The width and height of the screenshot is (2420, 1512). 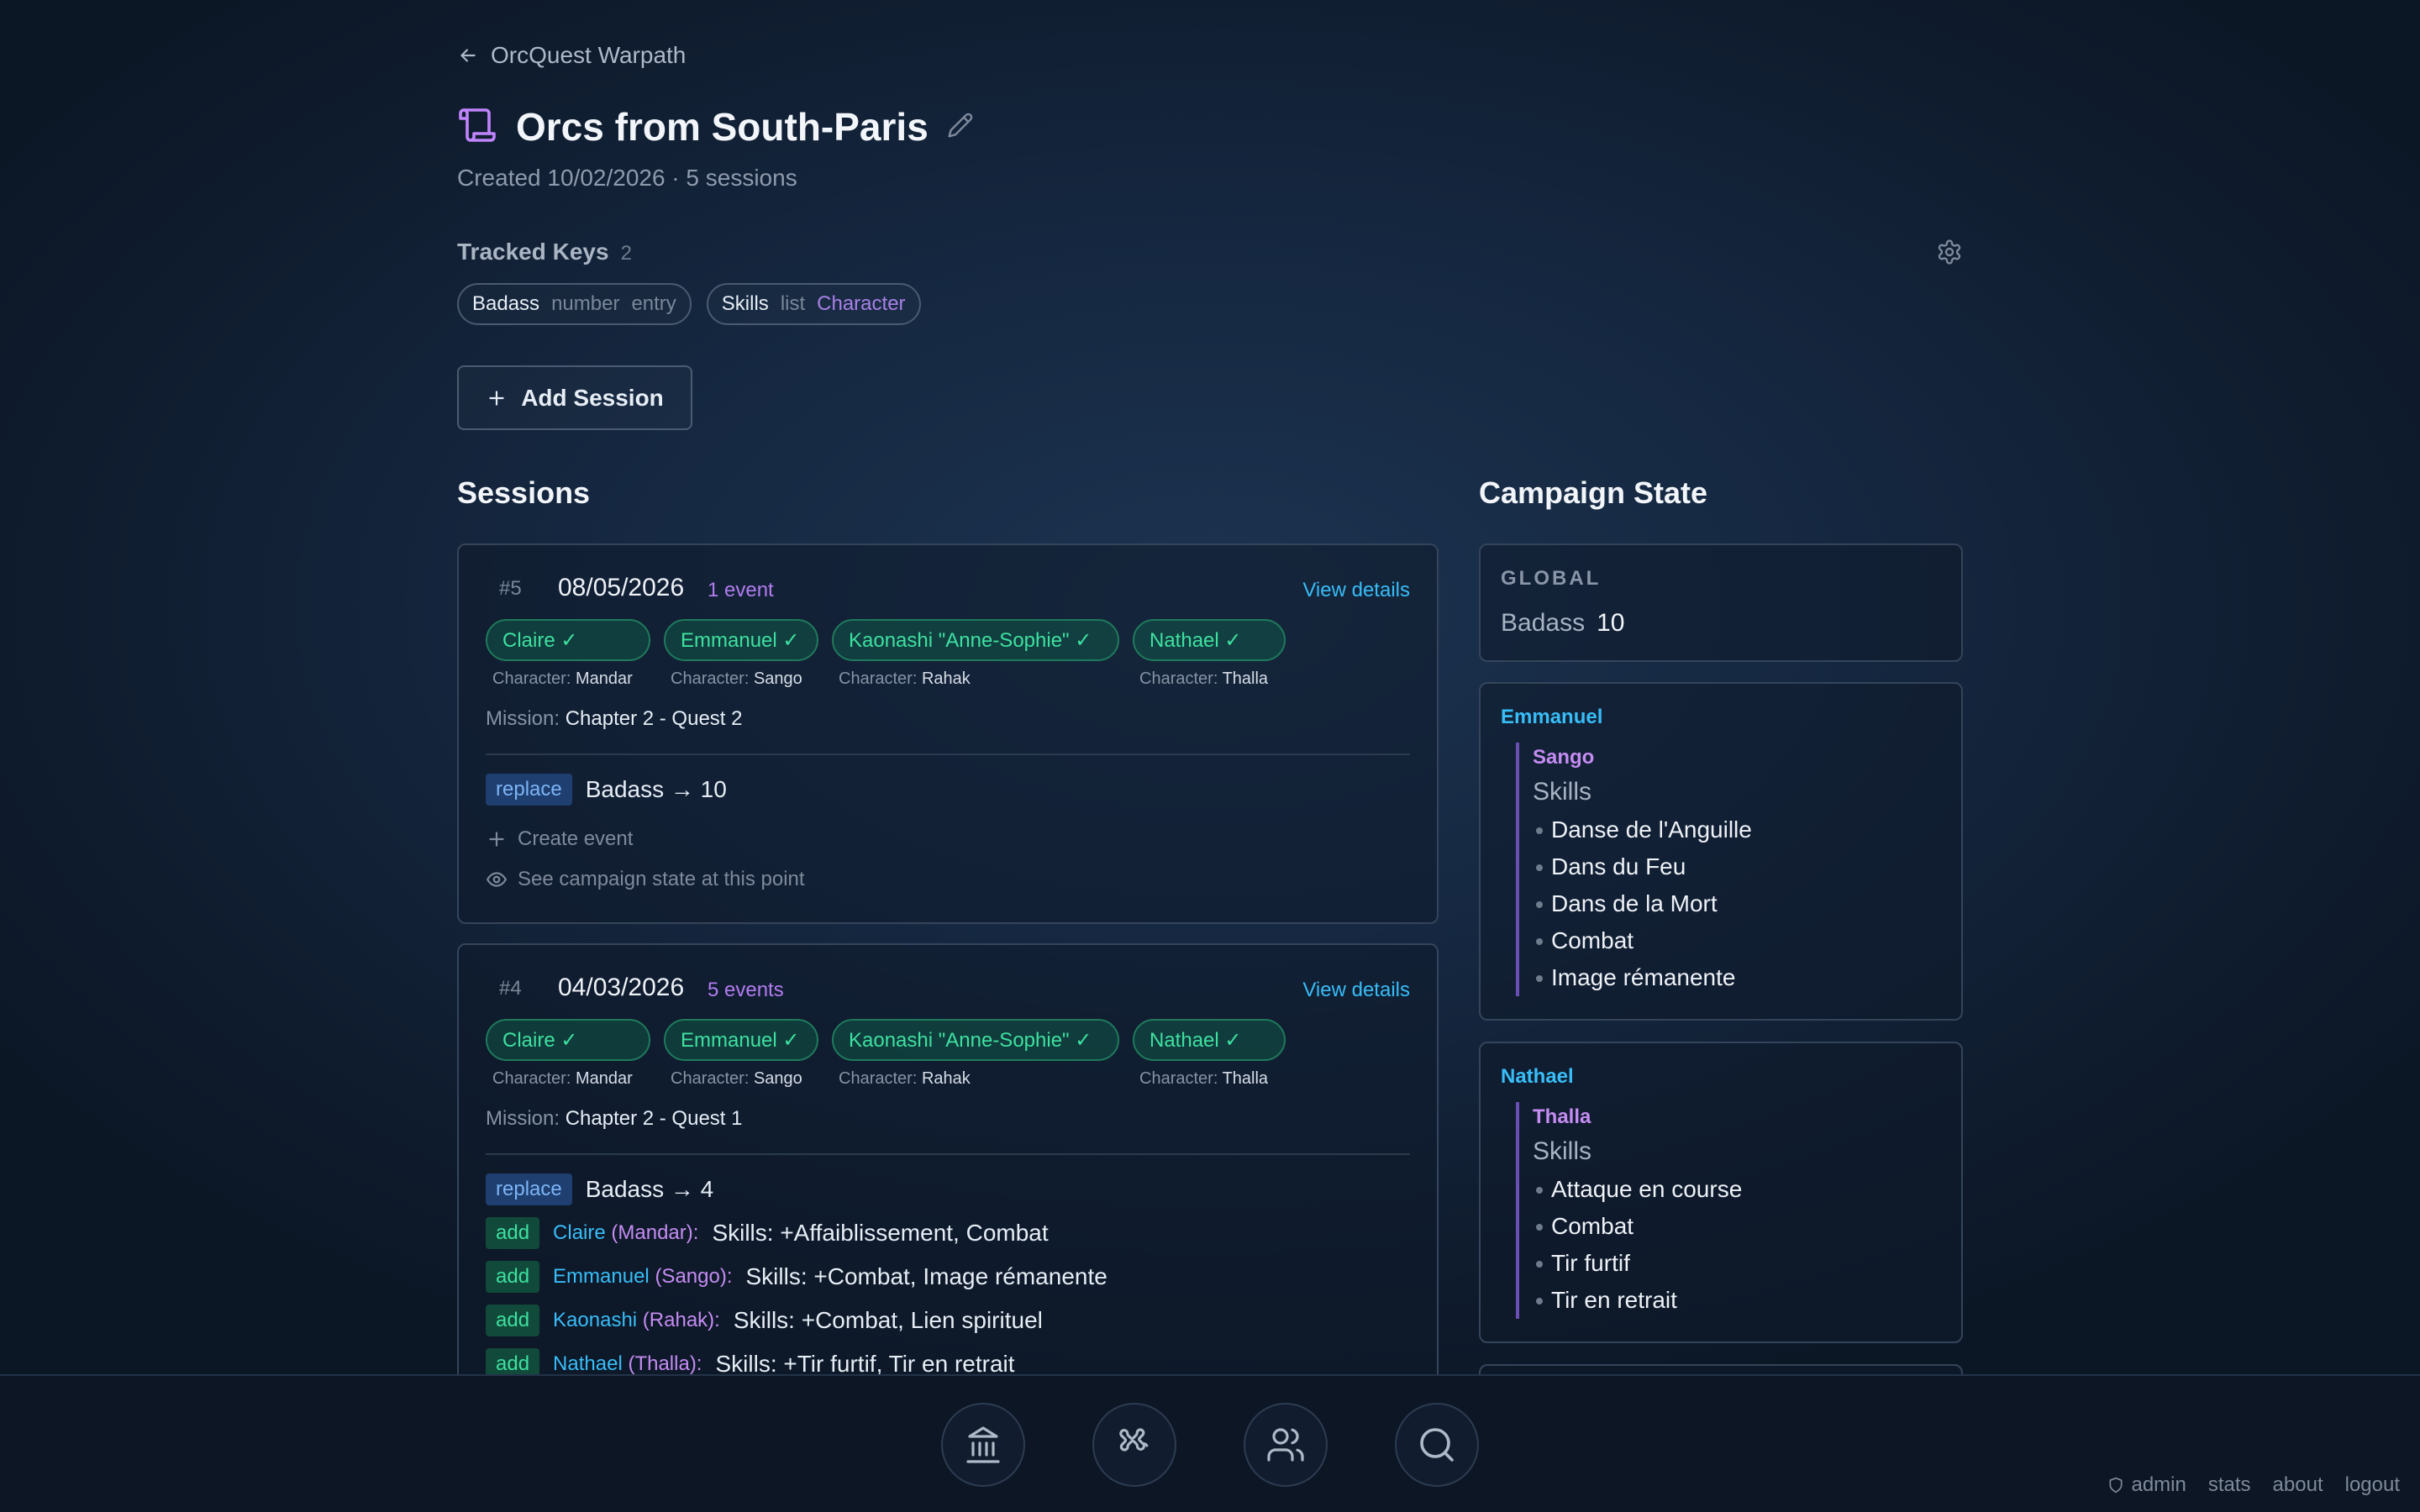 I want to click on back-link: OrcQuest Warpath, so click(x=571, y=55).